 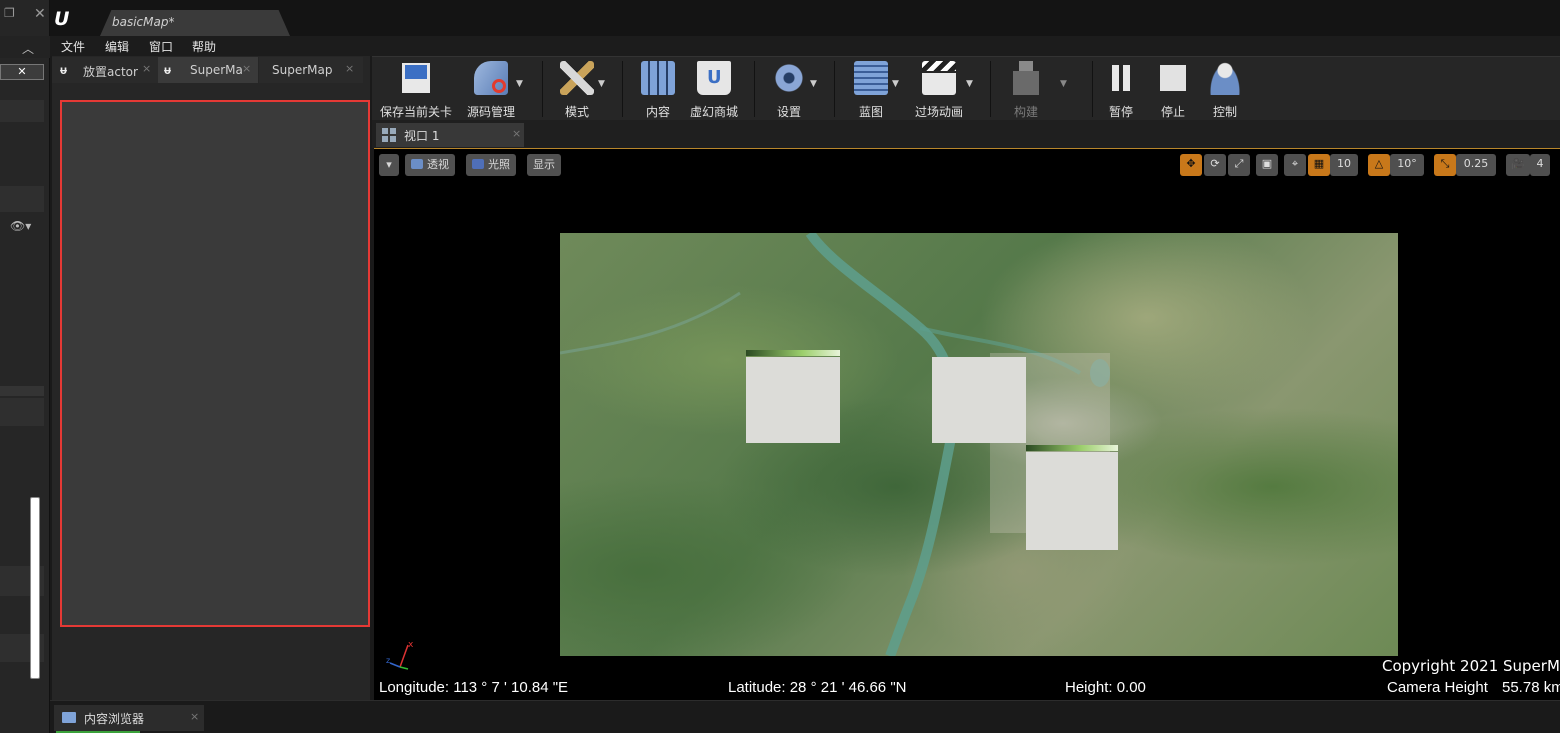 I want to click on lighting-button: 光照, so click(x=491, y=165).